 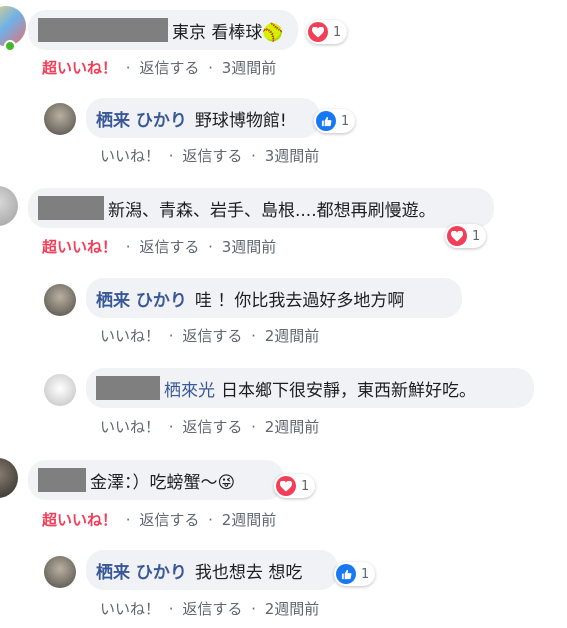 What do you see at coordinates (240, 120) in the screenshot?
I see `reply-text: 野球博物館!` at bounding box center [240, 120].